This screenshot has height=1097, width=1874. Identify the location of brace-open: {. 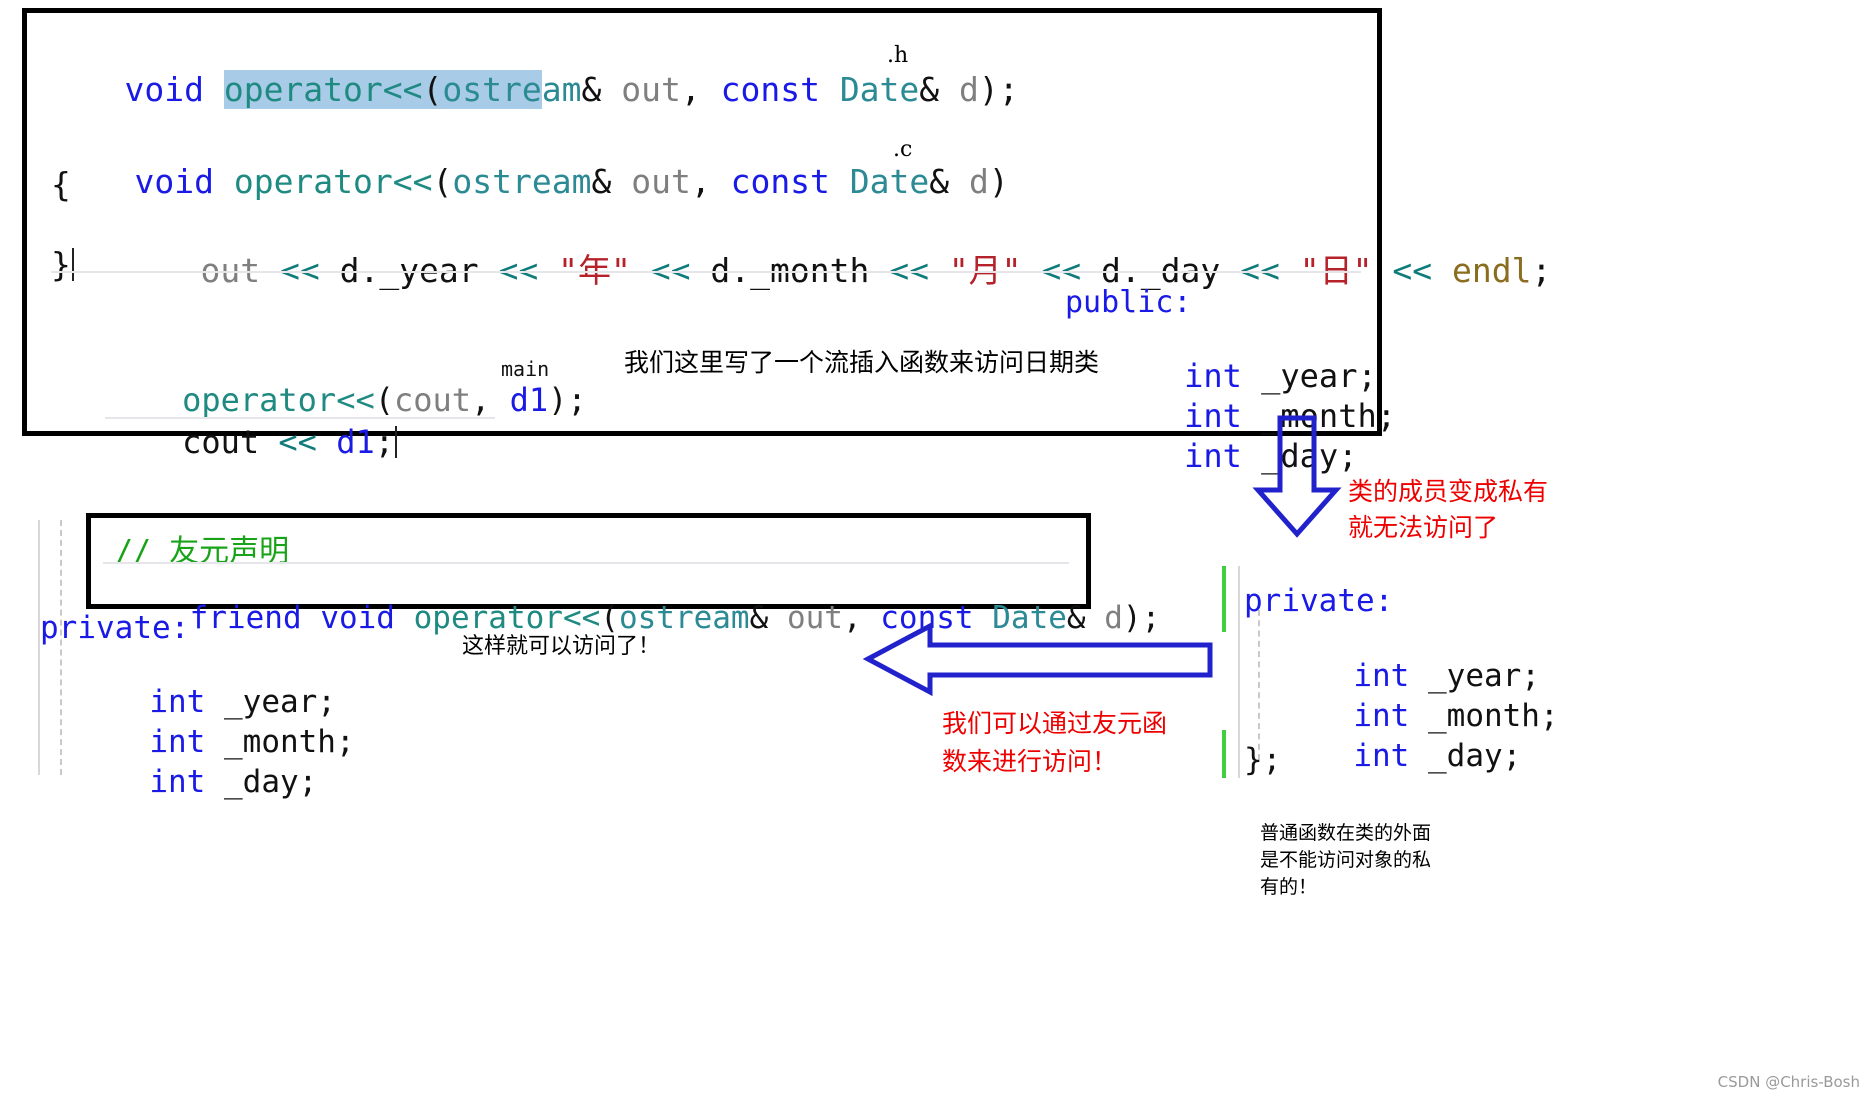
(61, 184).